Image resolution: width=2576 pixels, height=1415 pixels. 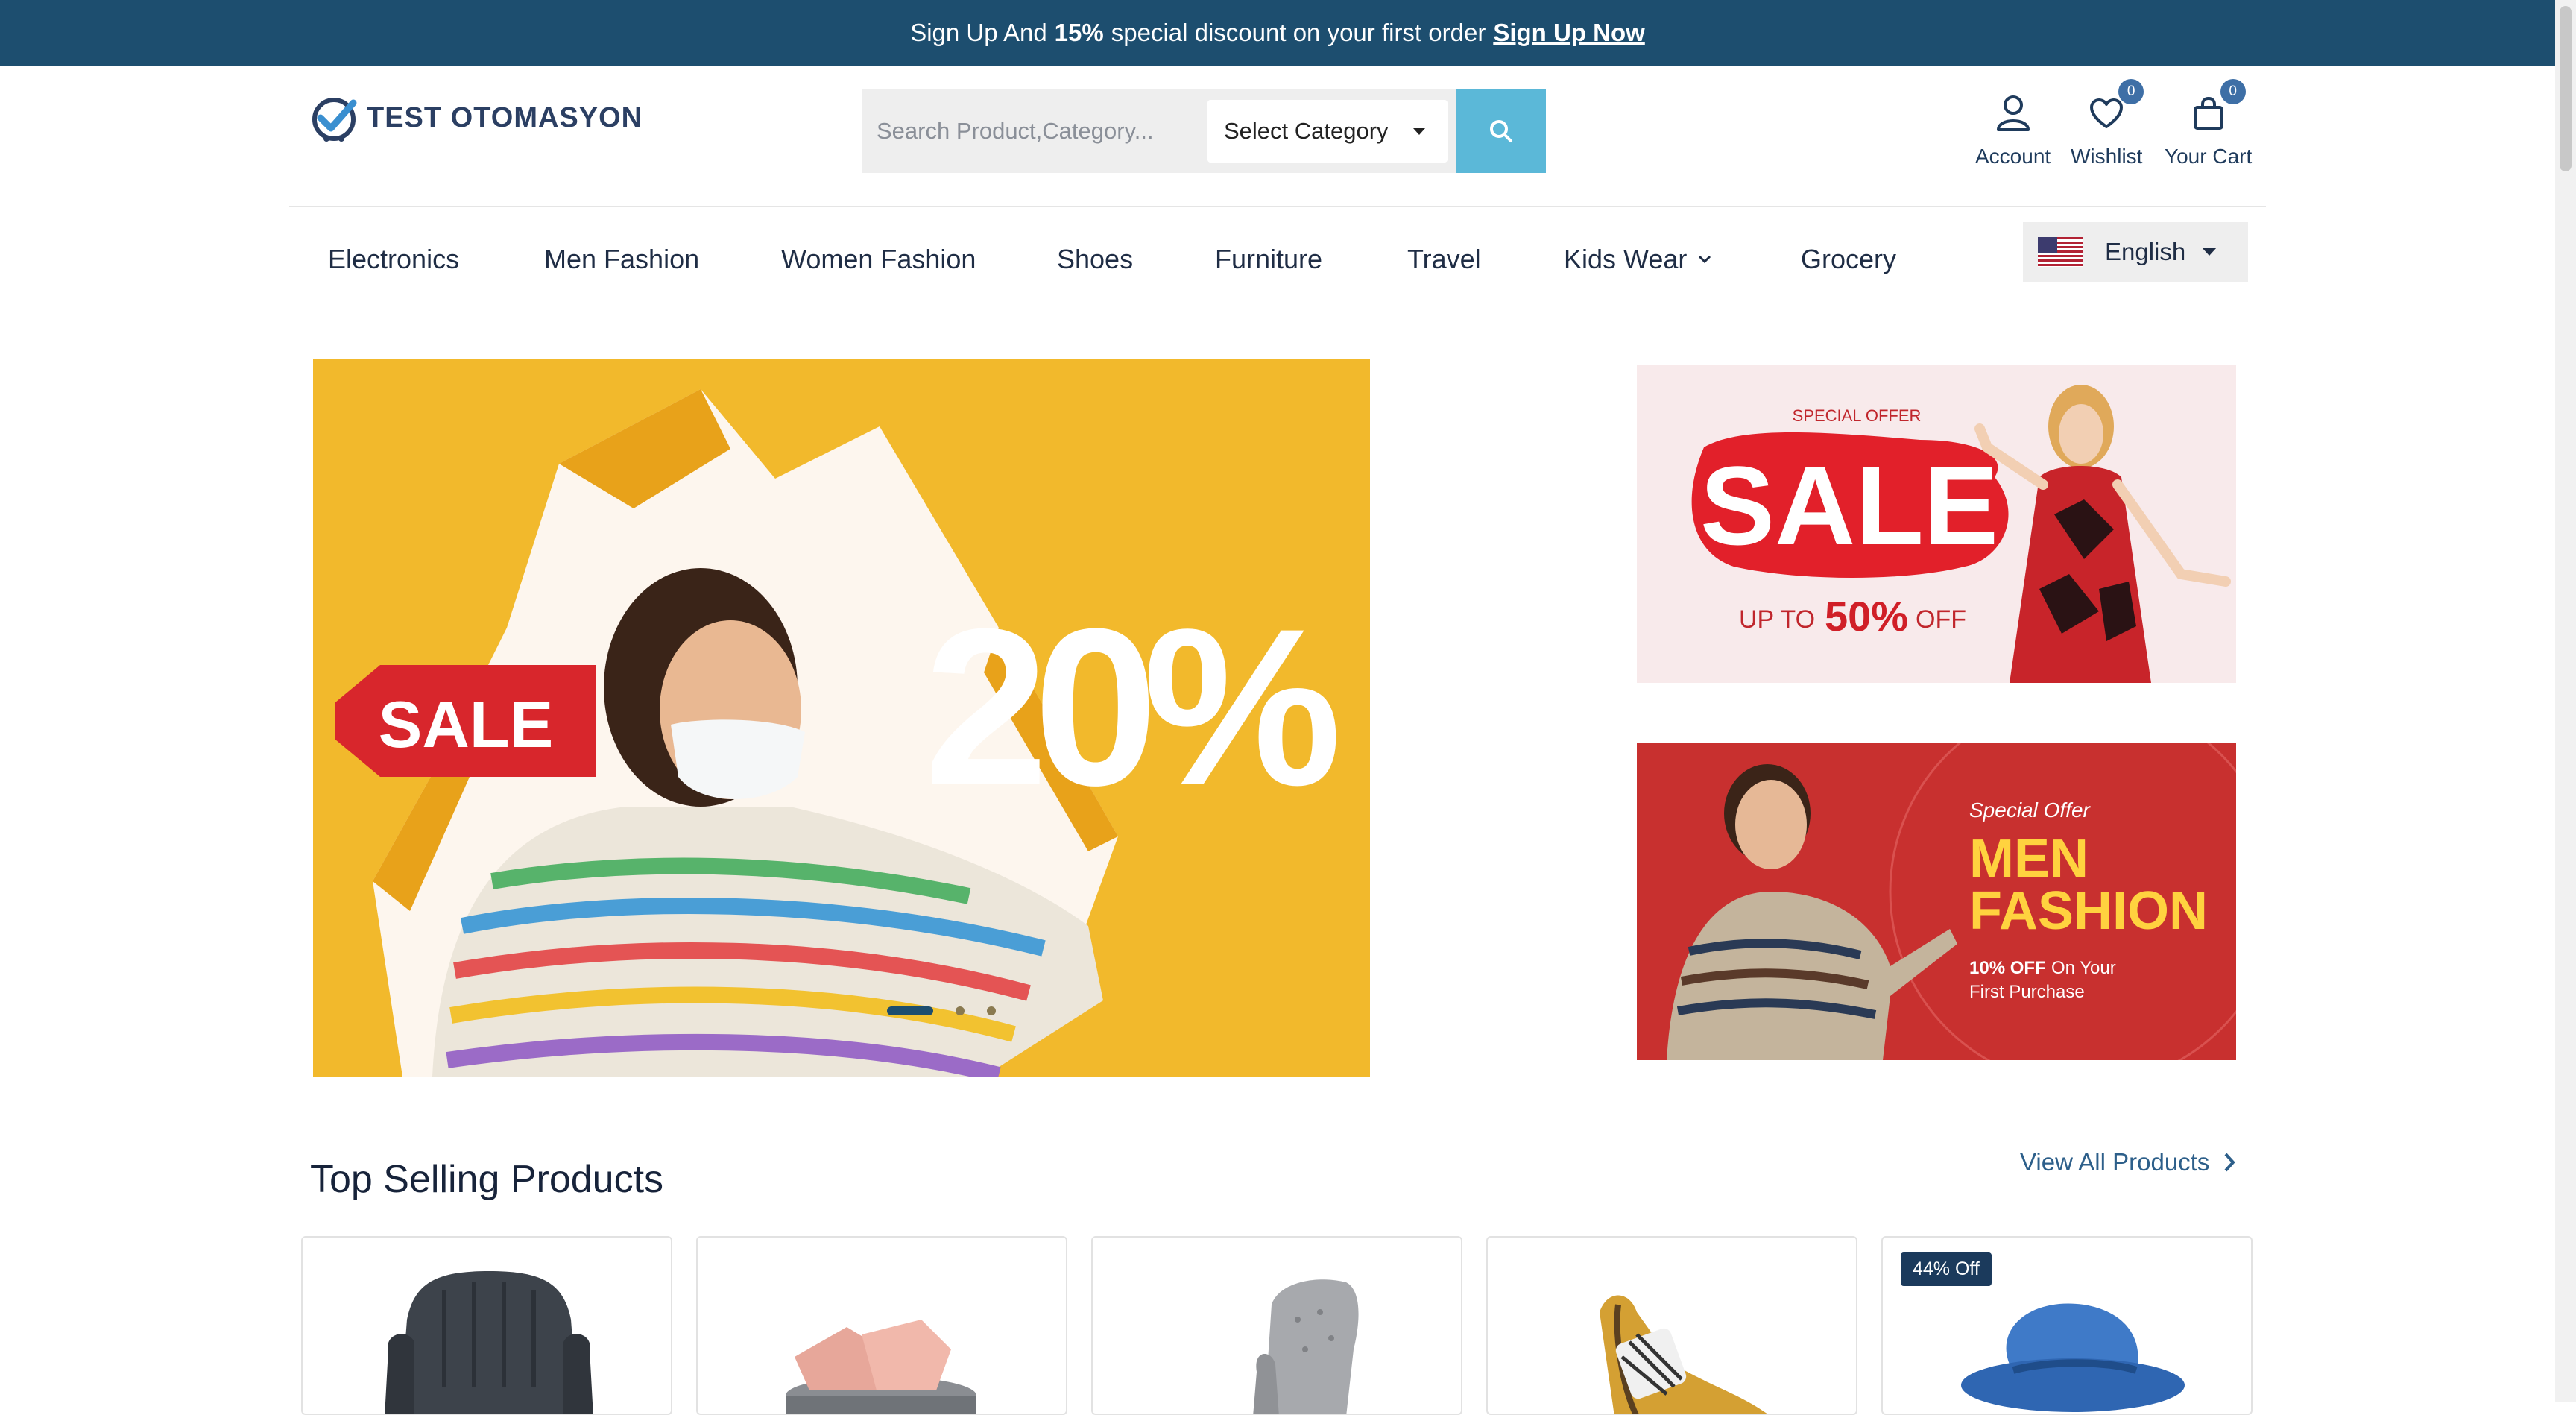 What do you see at coordinates (466, 724) in the screenshot?
I see `hero-sale-text: SALE` at bounding box center [466, 724].